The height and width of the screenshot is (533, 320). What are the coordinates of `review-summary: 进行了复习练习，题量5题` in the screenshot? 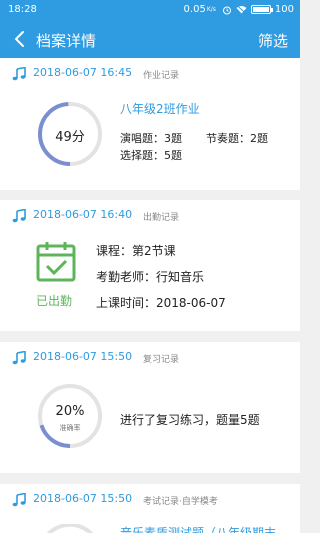 It's located at (190, 420).